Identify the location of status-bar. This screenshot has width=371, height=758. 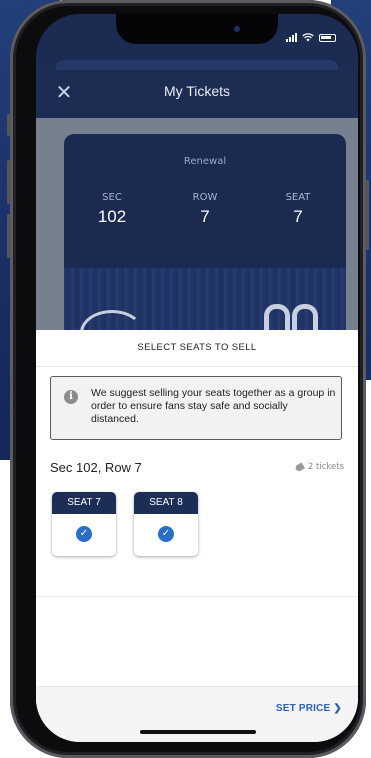
(197, 40).